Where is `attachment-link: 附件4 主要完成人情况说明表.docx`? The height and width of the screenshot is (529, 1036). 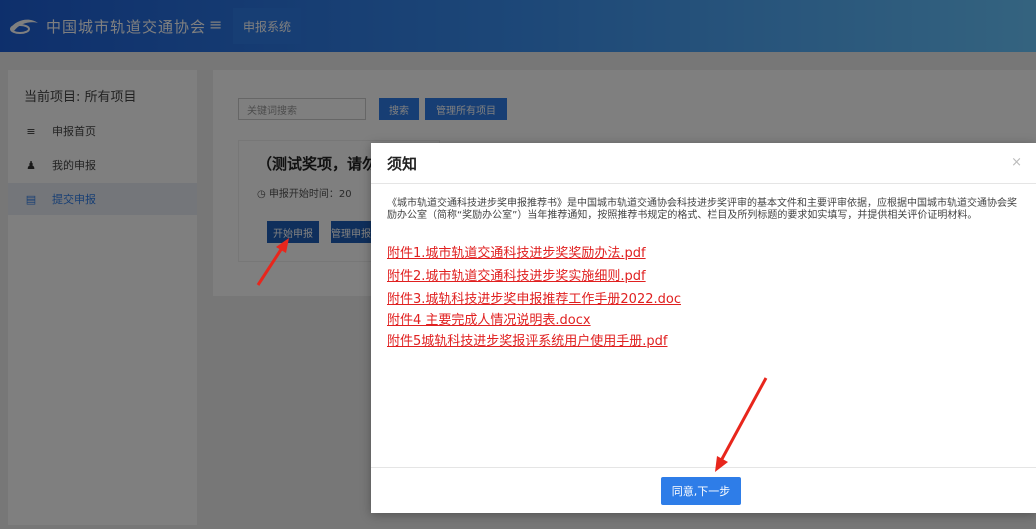 attachment-link: 附件4 主要完成人情况说明表.docx is located at coordinates (489, 318).